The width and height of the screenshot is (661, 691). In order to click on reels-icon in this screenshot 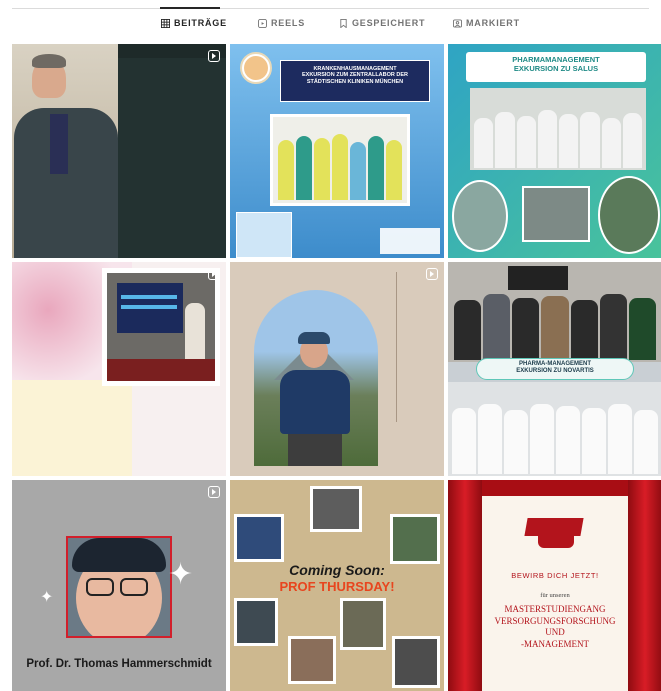, I will do `click(262, 23)`.